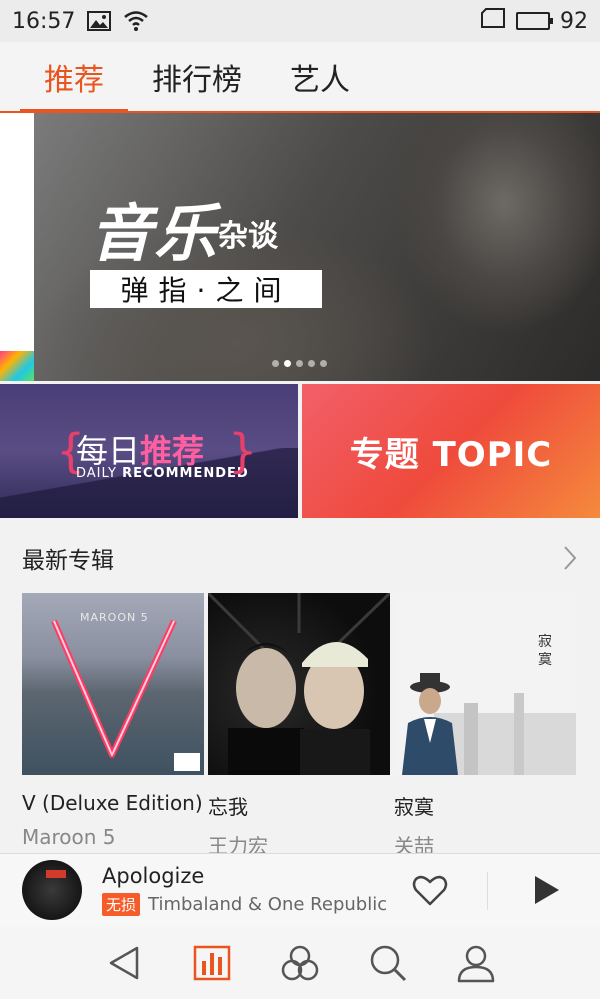  What do you see at coordinates (69, 837) in the screenshot?
I see `album-artist: Maroon 5` at bounding box center [69, 837].